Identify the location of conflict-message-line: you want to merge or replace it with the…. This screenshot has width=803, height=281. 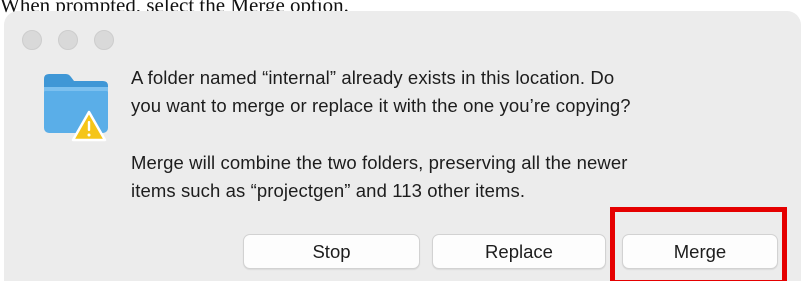
(381, 105).